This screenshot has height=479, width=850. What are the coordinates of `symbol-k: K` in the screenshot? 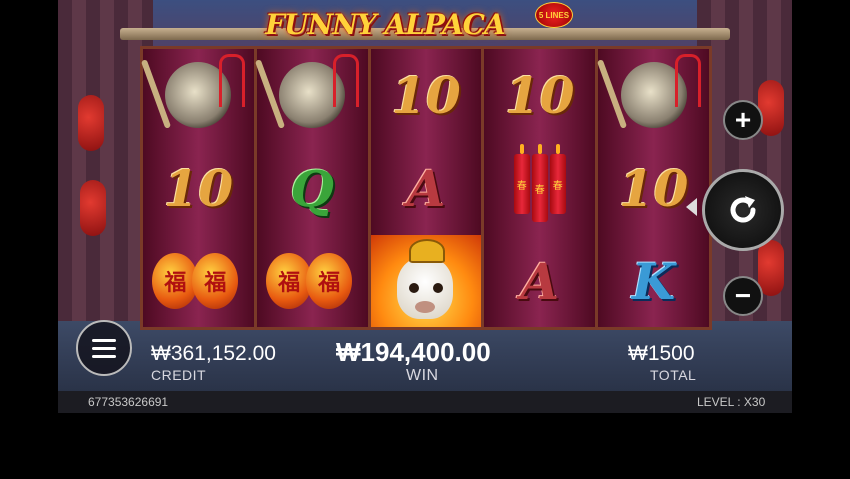 It's located at (653, 281).